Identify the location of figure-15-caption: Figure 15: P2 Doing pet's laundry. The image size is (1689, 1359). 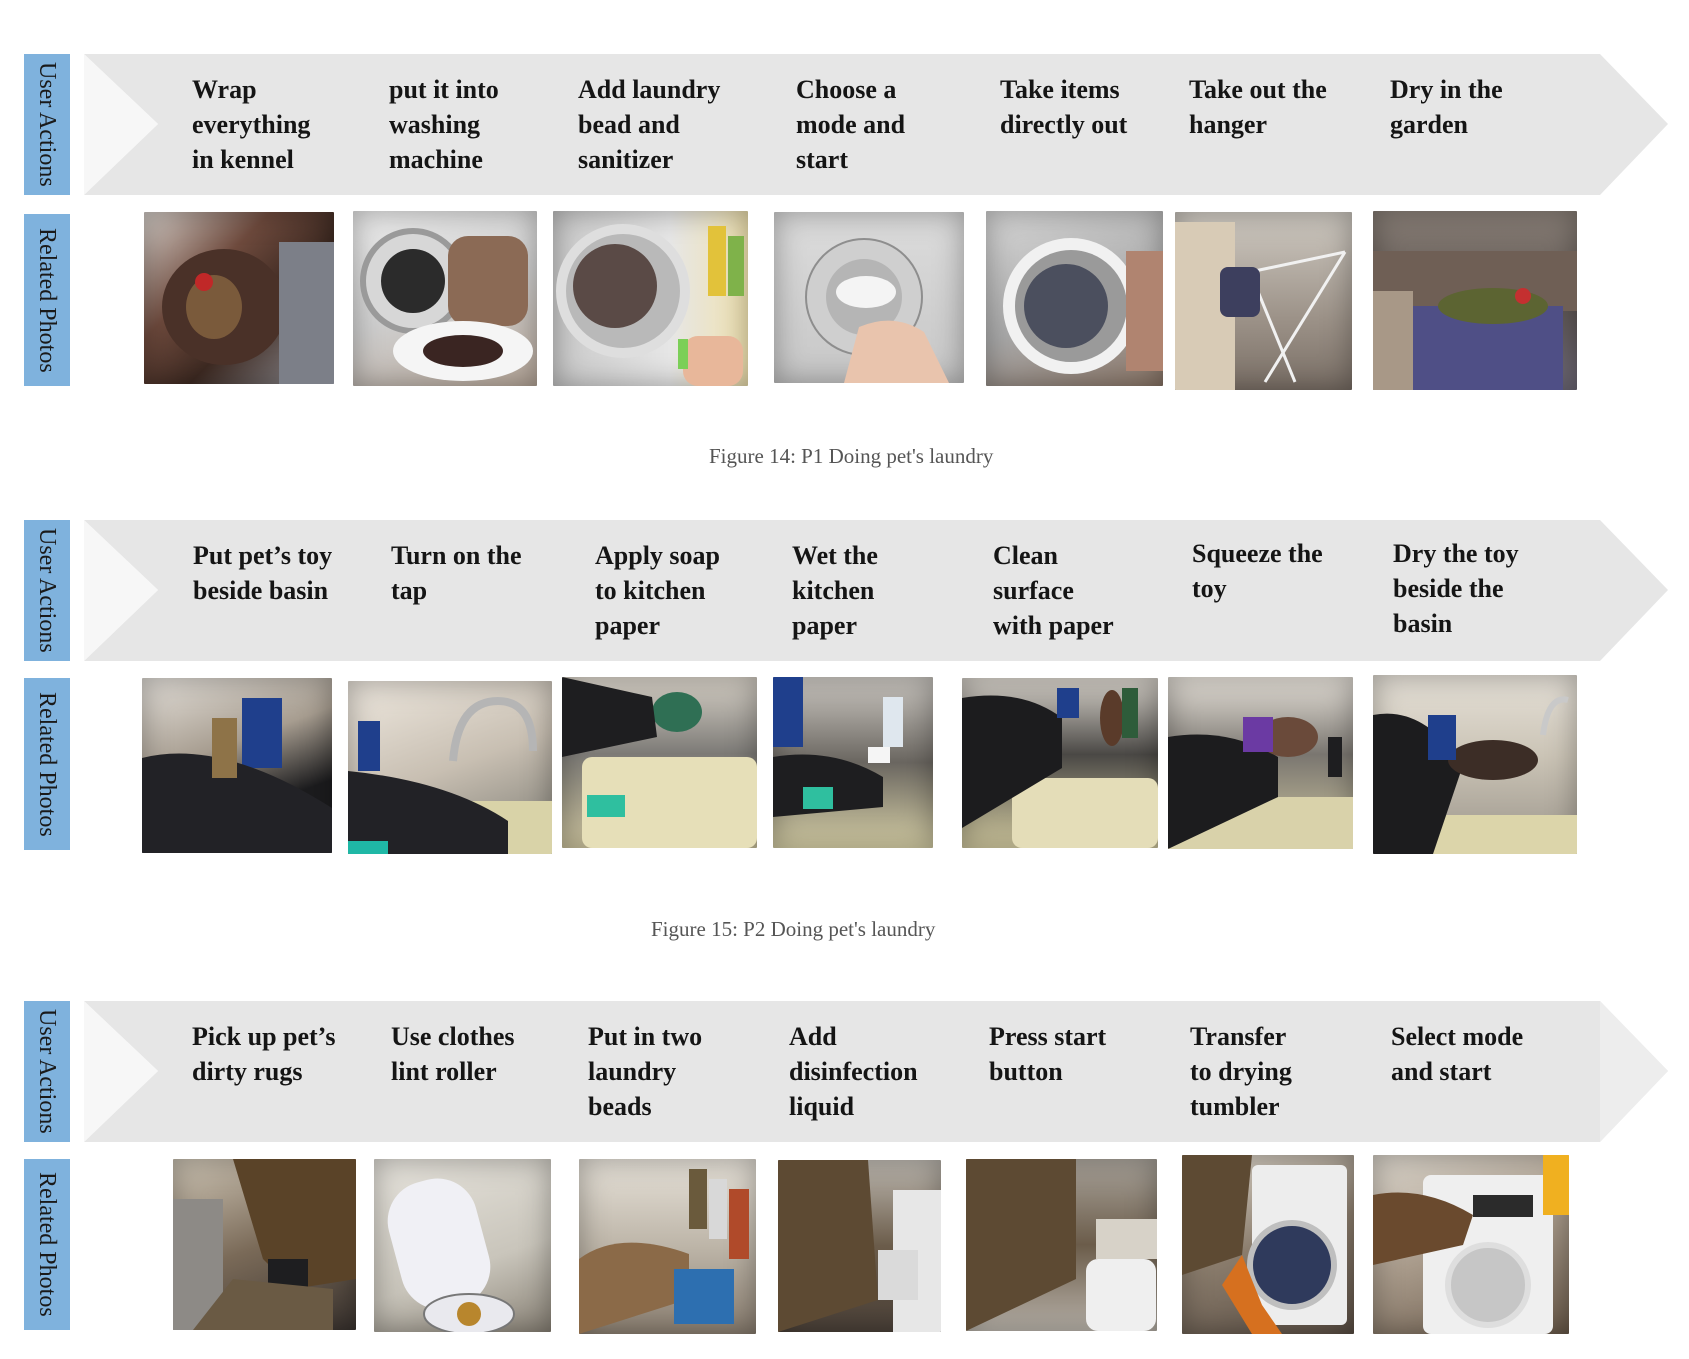
(793, 929).